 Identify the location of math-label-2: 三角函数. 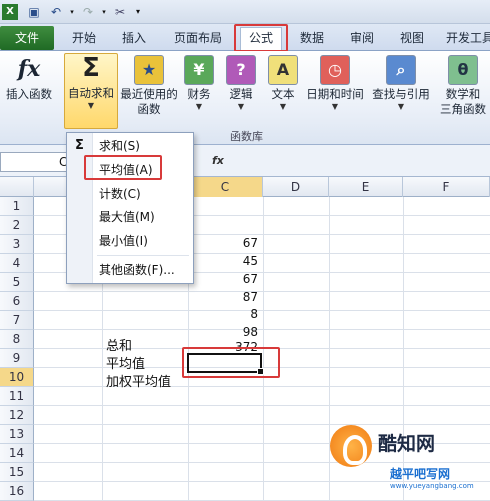
(463, 109).